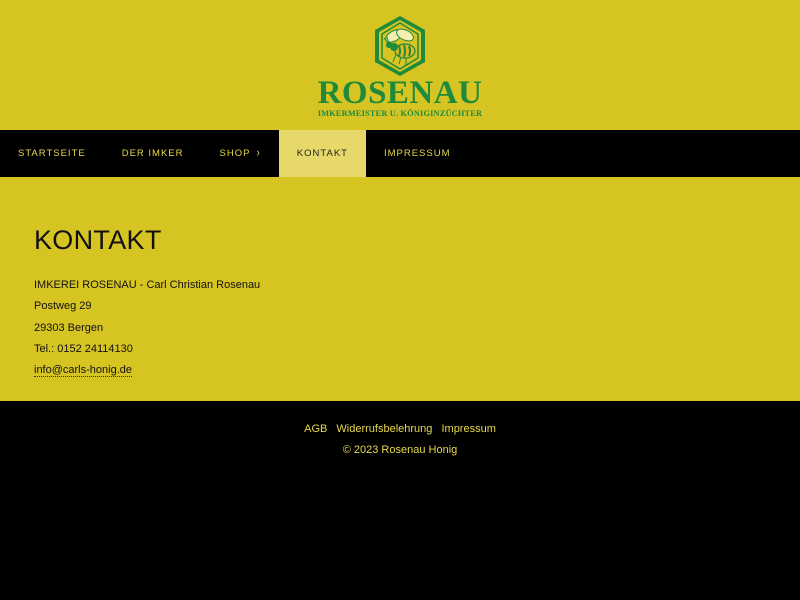 Image resolution: width=800 pixels, height=600 pixels. I want to click on footer-links: AGB Widerrufsbelehrung Impressum, so click(400, 429).